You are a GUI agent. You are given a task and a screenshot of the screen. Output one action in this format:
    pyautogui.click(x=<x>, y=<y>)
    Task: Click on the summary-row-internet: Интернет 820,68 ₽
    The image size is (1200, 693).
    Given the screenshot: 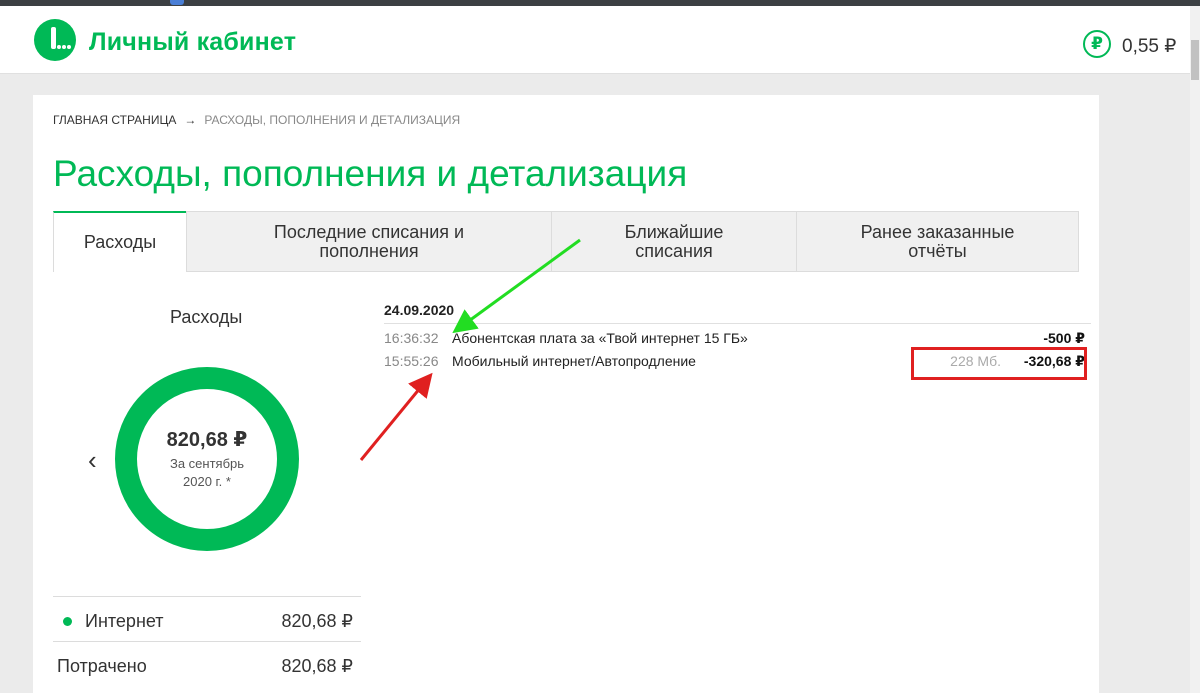 What is the action you would take?
    pyautogui.click(x=207, y=618)
    